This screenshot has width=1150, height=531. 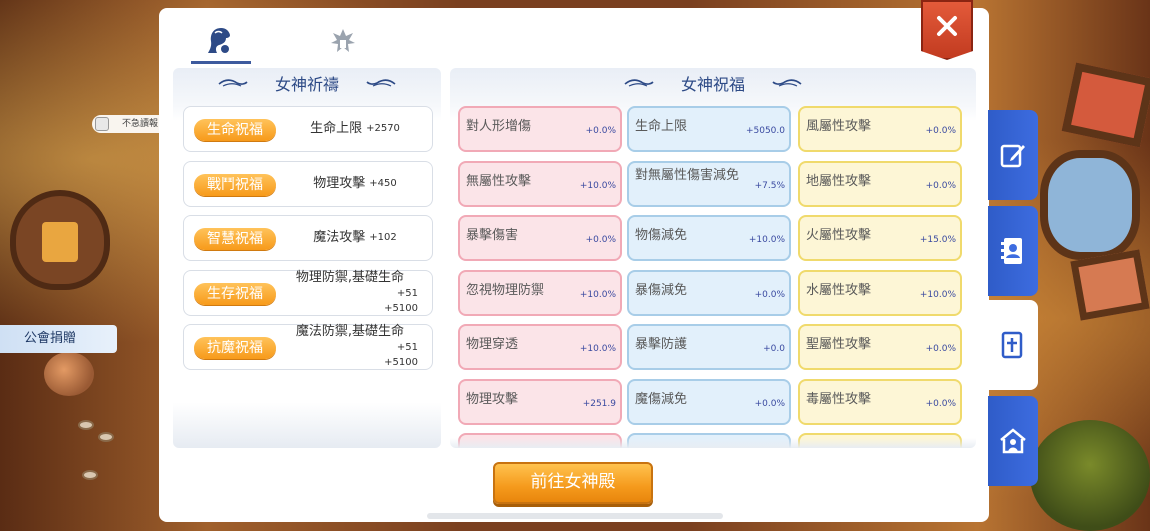 What do you see at coordinates (383, 183) in the screenshot?
I see `prayer-stat-value: +450` at bounding box center [383, 183].